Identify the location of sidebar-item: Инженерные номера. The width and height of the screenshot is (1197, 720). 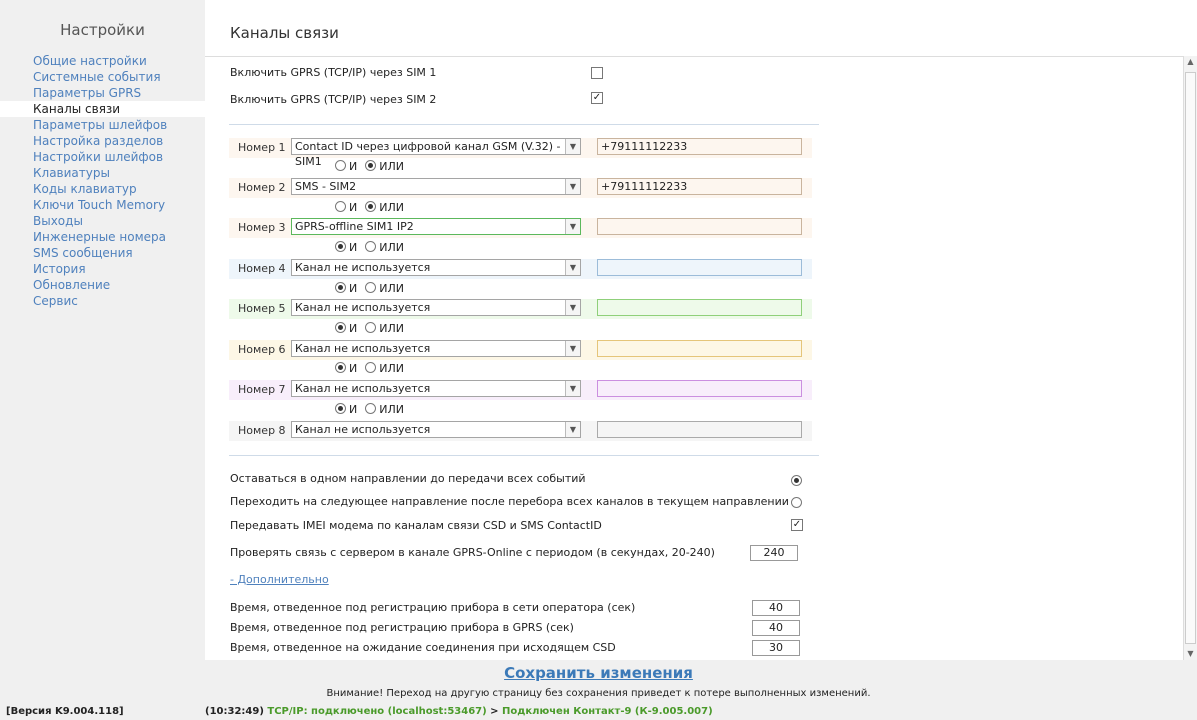
(102, 237).